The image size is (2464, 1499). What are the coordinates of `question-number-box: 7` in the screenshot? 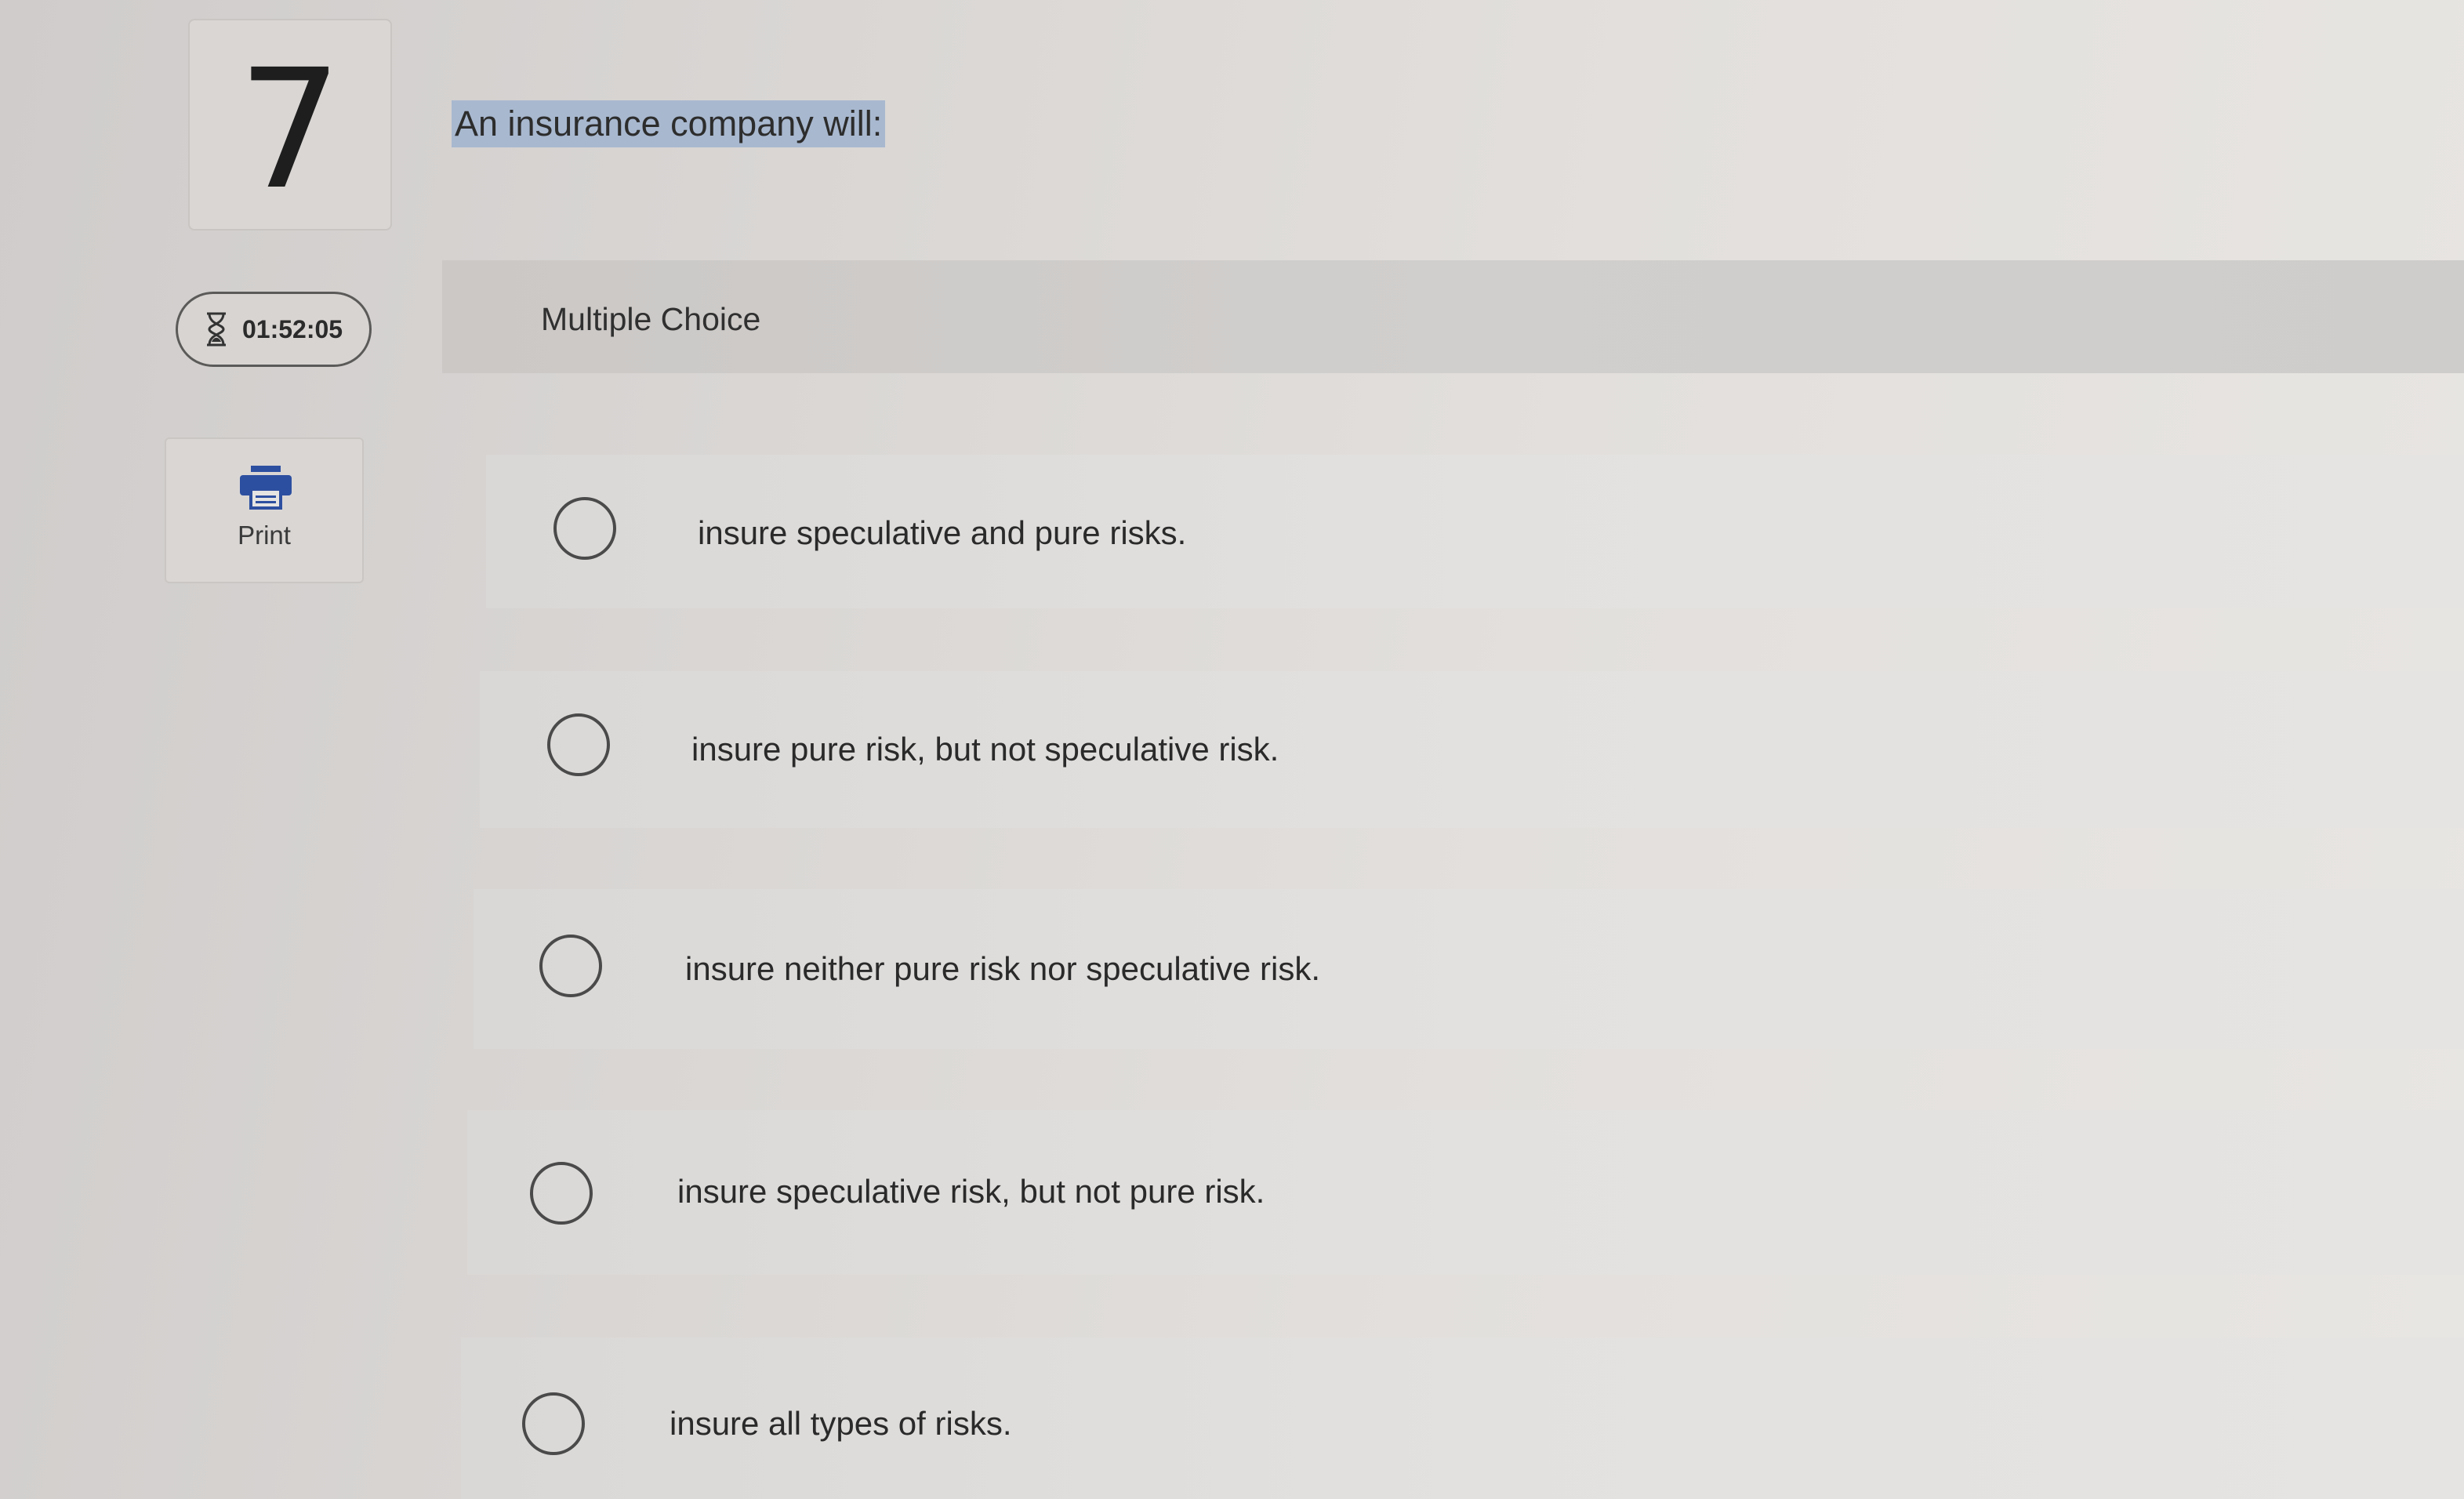 It's located at (290, 125).